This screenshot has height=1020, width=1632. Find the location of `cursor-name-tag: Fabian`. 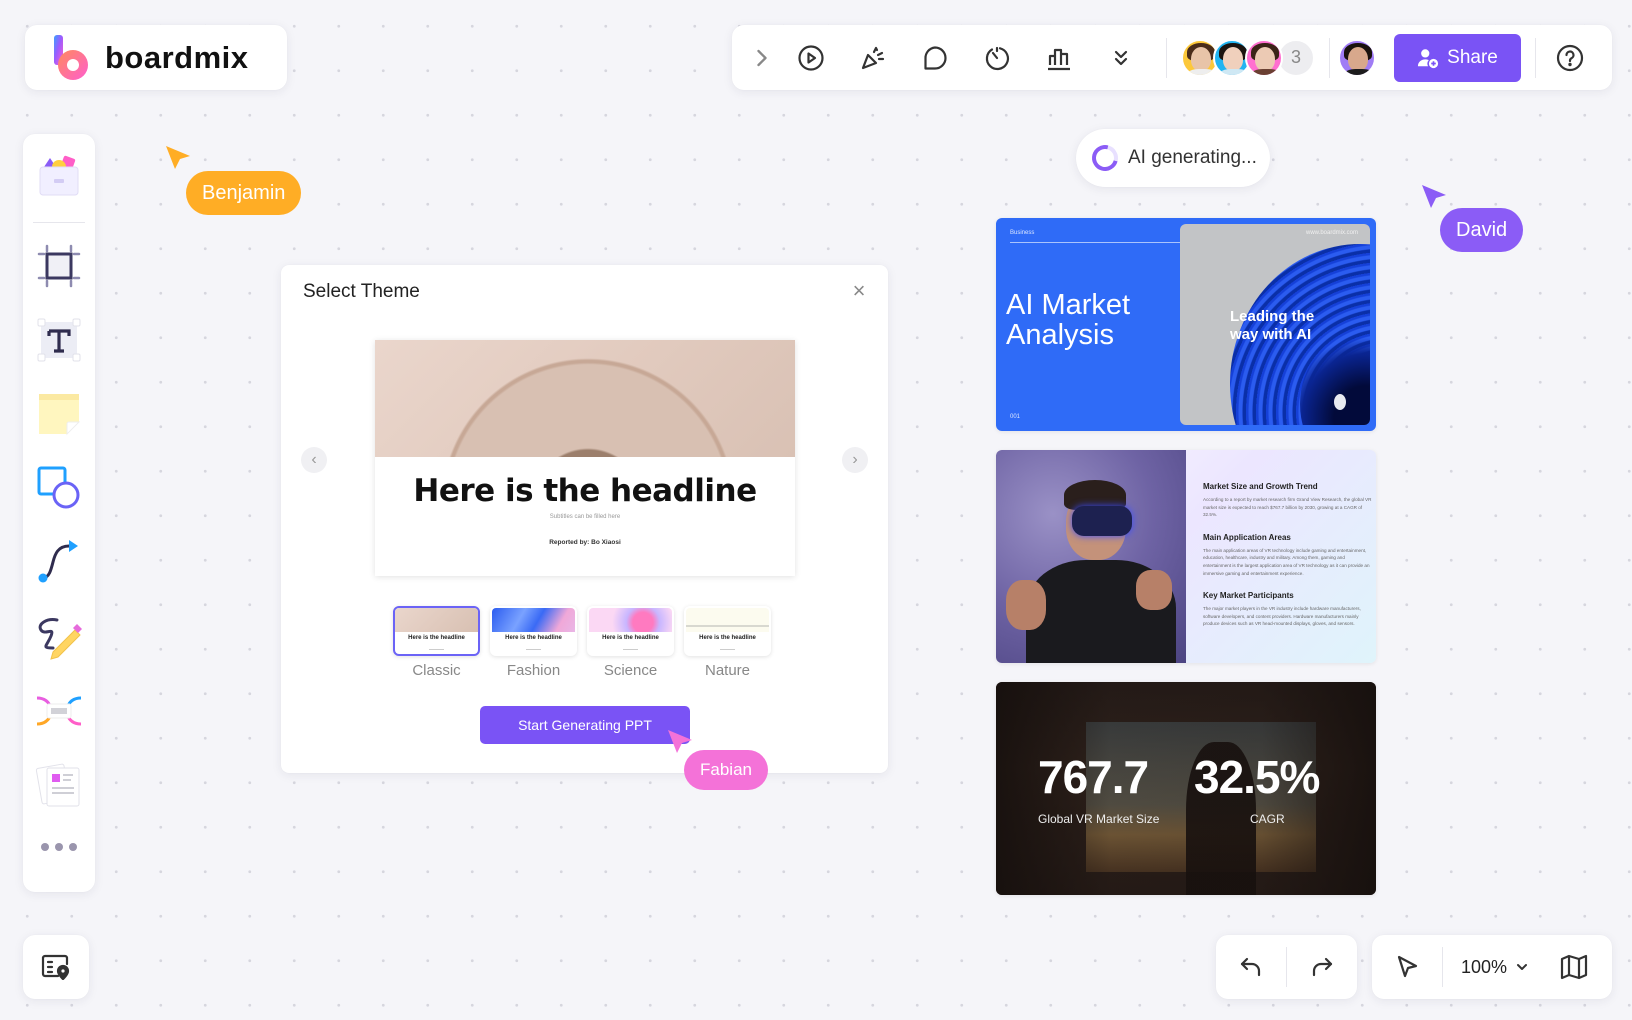

cursor-name-tag: Fabian is located at coordinates (726, 770).